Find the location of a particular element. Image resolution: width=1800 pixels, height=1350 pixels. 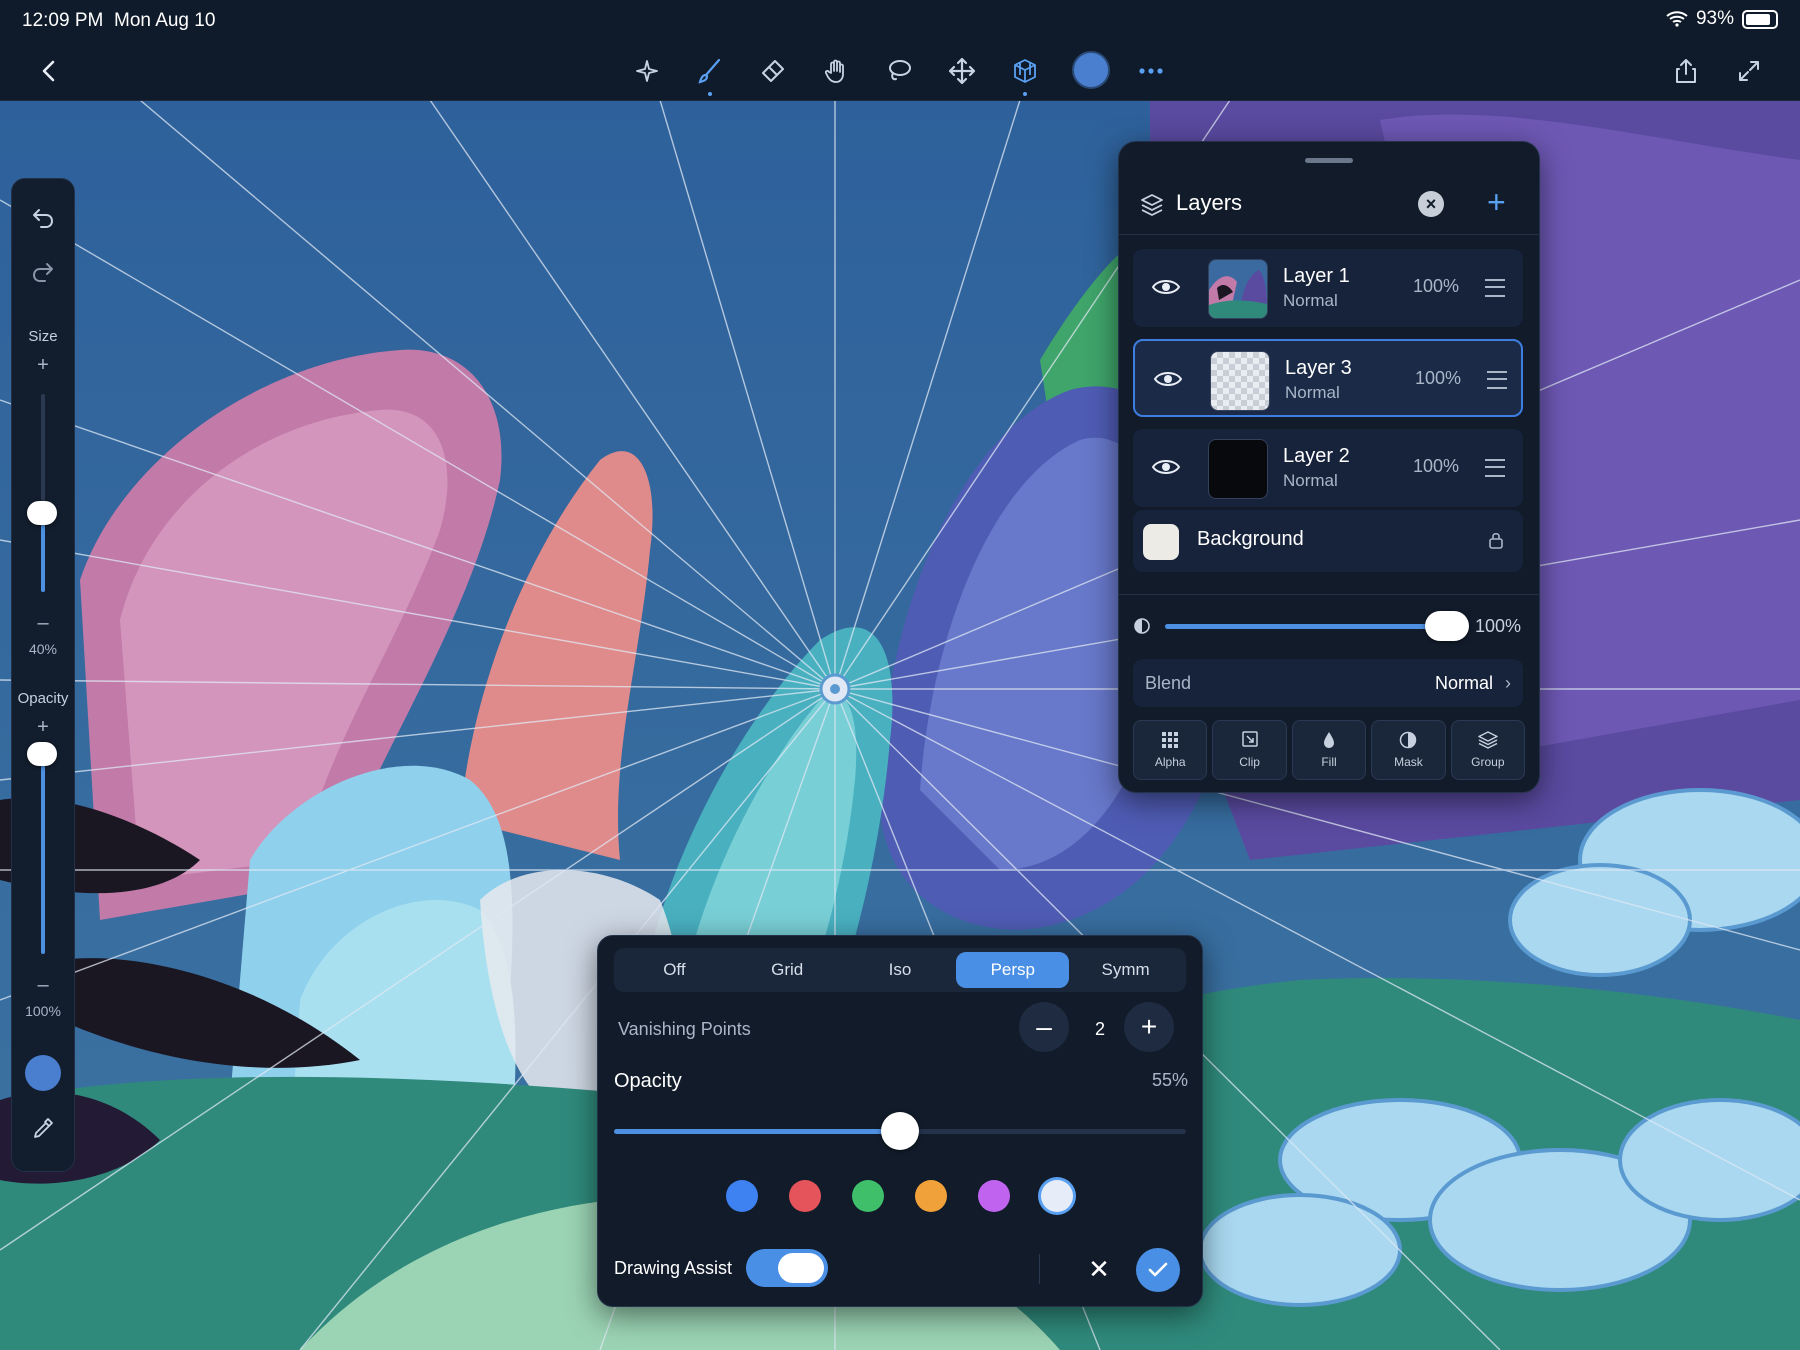

size-decrease-icon: – is located at coordinates (43, 623).